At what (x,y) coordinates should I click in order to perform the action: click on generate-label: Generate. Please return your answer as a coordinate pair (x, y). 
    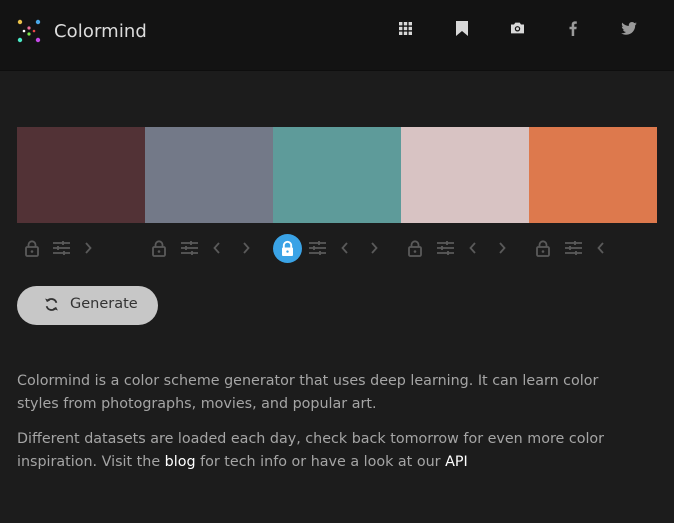
    Looking at the image, I should click on (104, 304).